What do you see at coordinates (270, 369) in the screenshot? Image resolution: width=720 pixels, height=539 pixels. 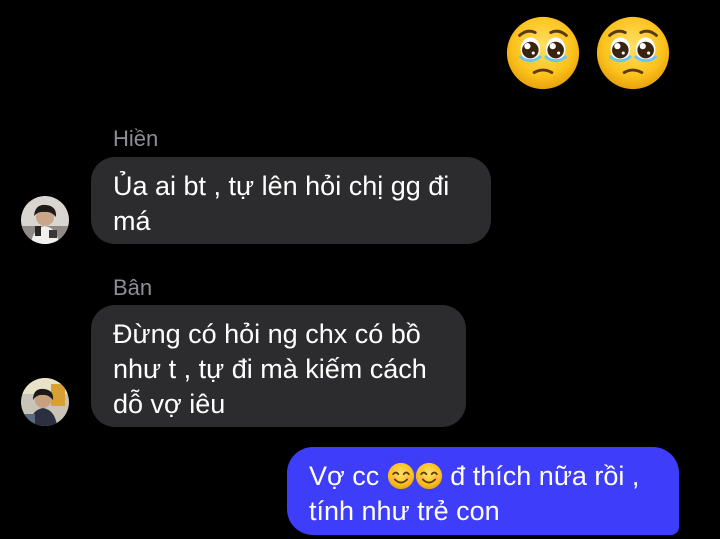 I see `message-text-line: như t , tự đi mà kiếm cách` at bounding box center [270, 369].